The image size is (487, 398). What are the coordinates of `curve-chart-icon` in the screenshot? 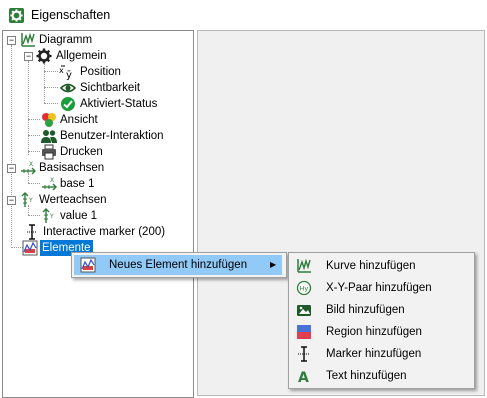 It's located at (28, 39).